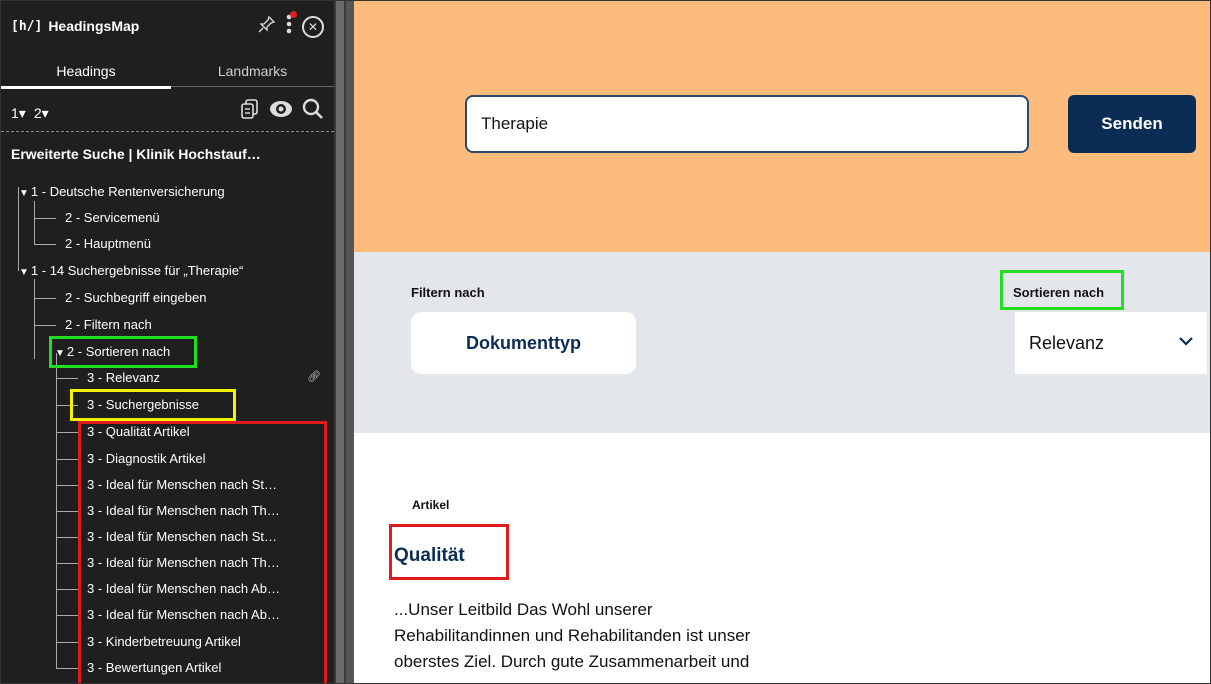 Image resolution: width=1211 pixels, height=684 pixels. Describe the element at coordinates (1132, 124) in the screenshot. I see `send-button: Senden` at that location.